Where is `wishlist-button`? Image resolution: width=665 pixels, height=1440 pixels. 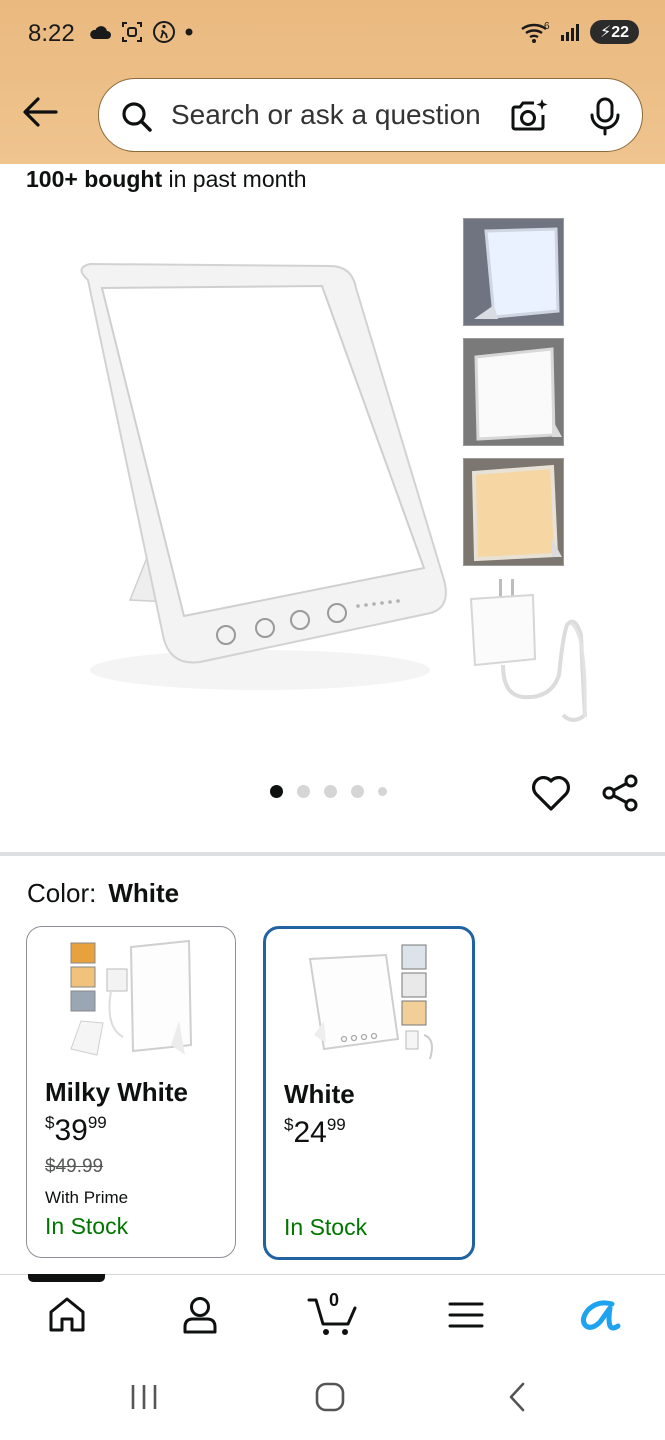 wishlist-button is located at coordinates (551, 795).